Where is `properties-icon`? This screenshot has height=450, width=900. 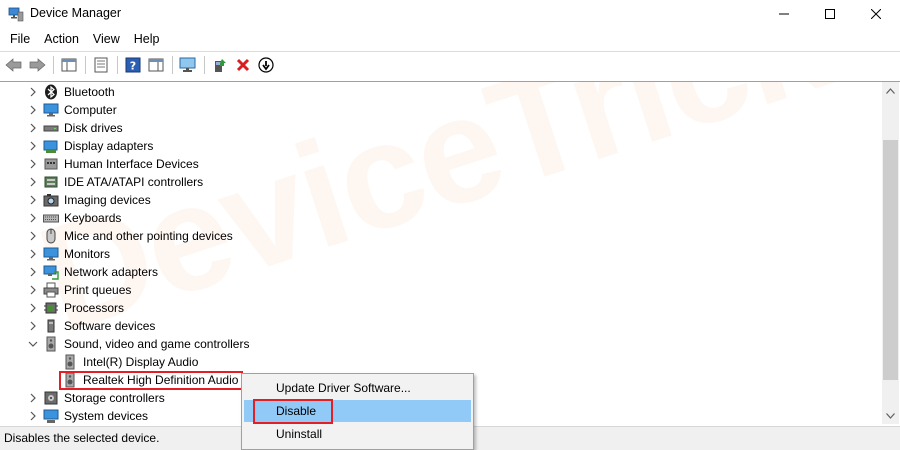
properties-icon is located at coordinates (101, 65).